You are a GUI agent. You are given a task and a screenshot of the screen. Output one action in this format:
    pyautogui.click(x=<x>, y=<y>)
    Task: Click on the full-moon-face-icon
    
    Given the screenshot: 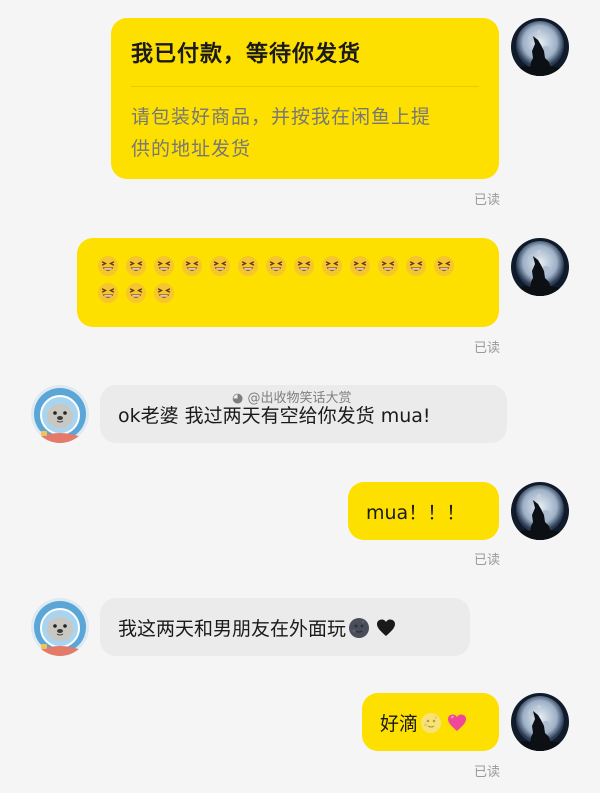 What is the action you would take?
    pyautogui.click(x=431, y=723)
    